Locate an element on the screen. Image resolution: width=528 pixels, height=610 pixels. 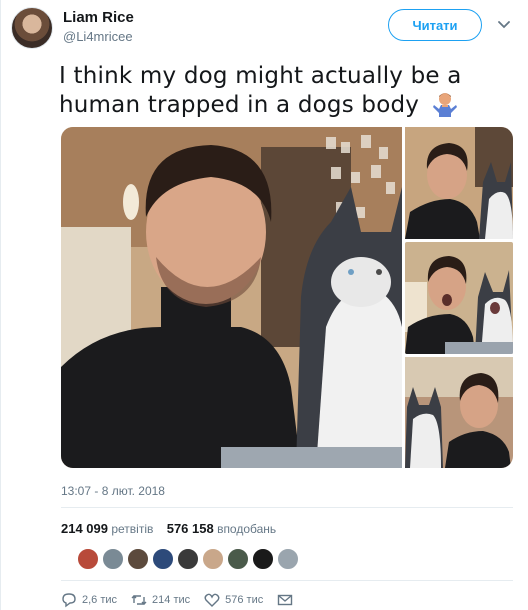
reply-button: 2,6 тис is located at coordinates (89, 600).